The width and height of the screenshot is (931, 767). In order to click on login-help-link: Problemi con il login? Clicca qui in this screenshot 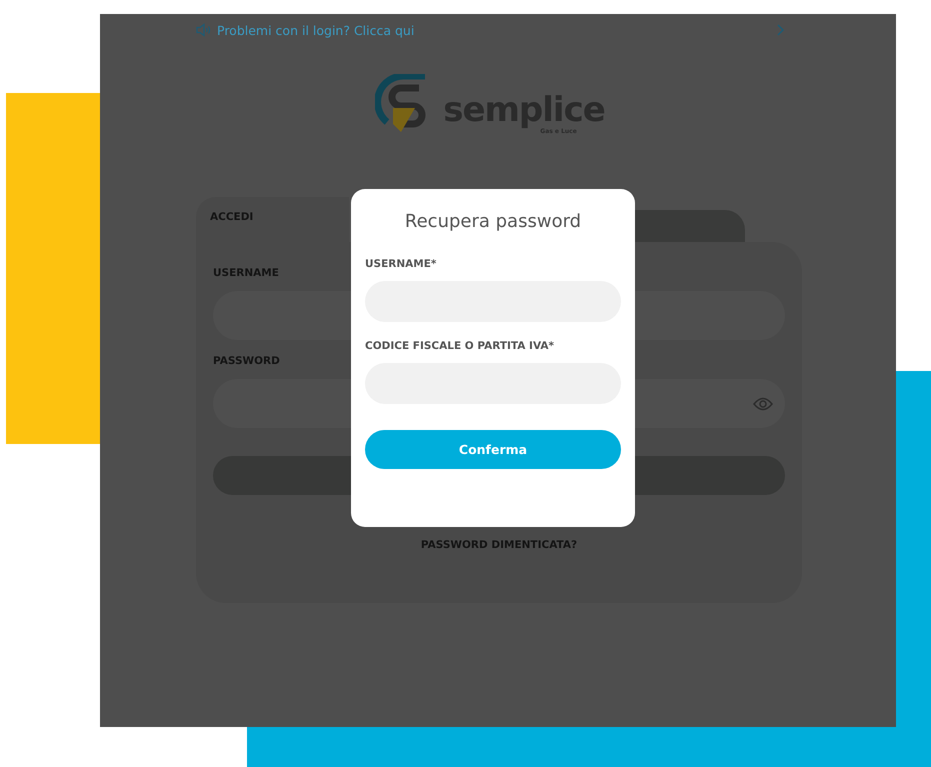, I will do `click(493, 30)`.